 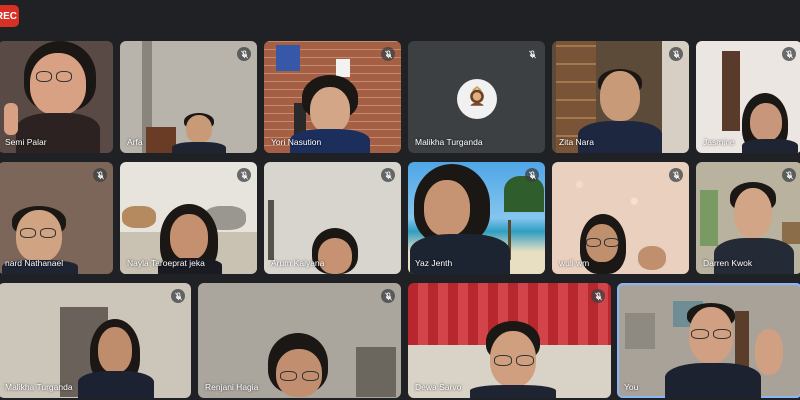 What do you see at coordinates (56, 218) in the screenshot?
I see `participant-tile: nard Nathanael` at bounding box center [56, 218].